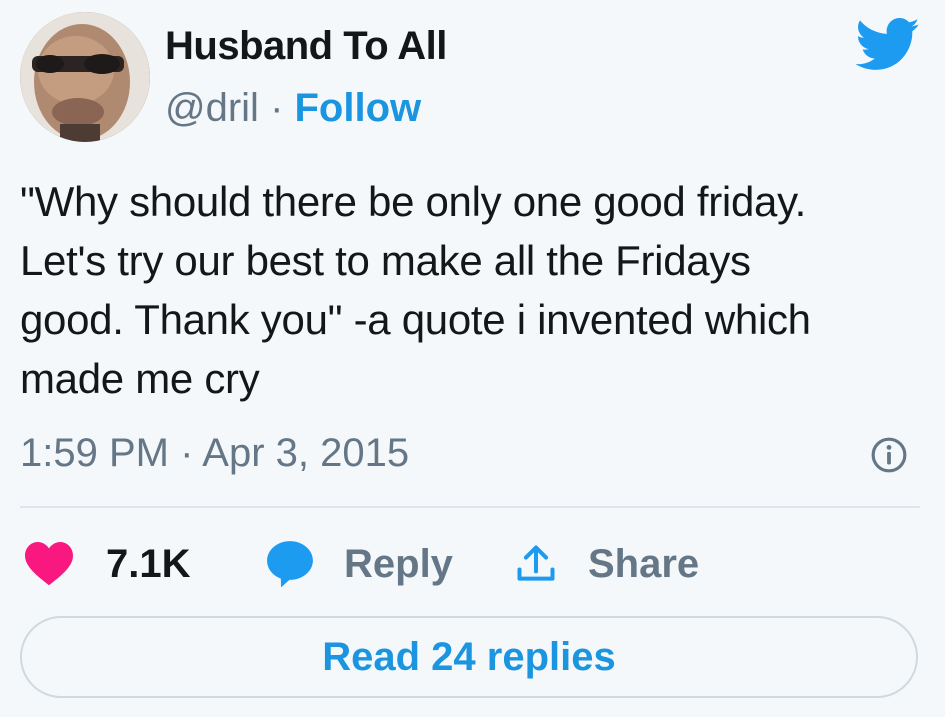 This screenshot has width=945, height=717. What do you see at coordinates (49, 564) in the screenshot?
I see `heart-icon` at bounding box center [49, 564].